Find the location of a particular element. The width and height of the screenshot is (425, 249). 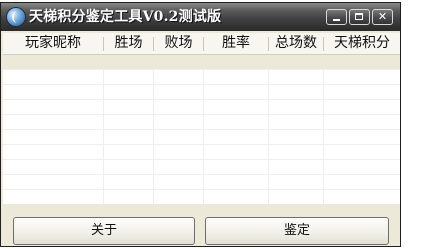

title-bar: 天梯积分鉴定工具V0.2测试版 ✕ is located at coordinates (200, 17).